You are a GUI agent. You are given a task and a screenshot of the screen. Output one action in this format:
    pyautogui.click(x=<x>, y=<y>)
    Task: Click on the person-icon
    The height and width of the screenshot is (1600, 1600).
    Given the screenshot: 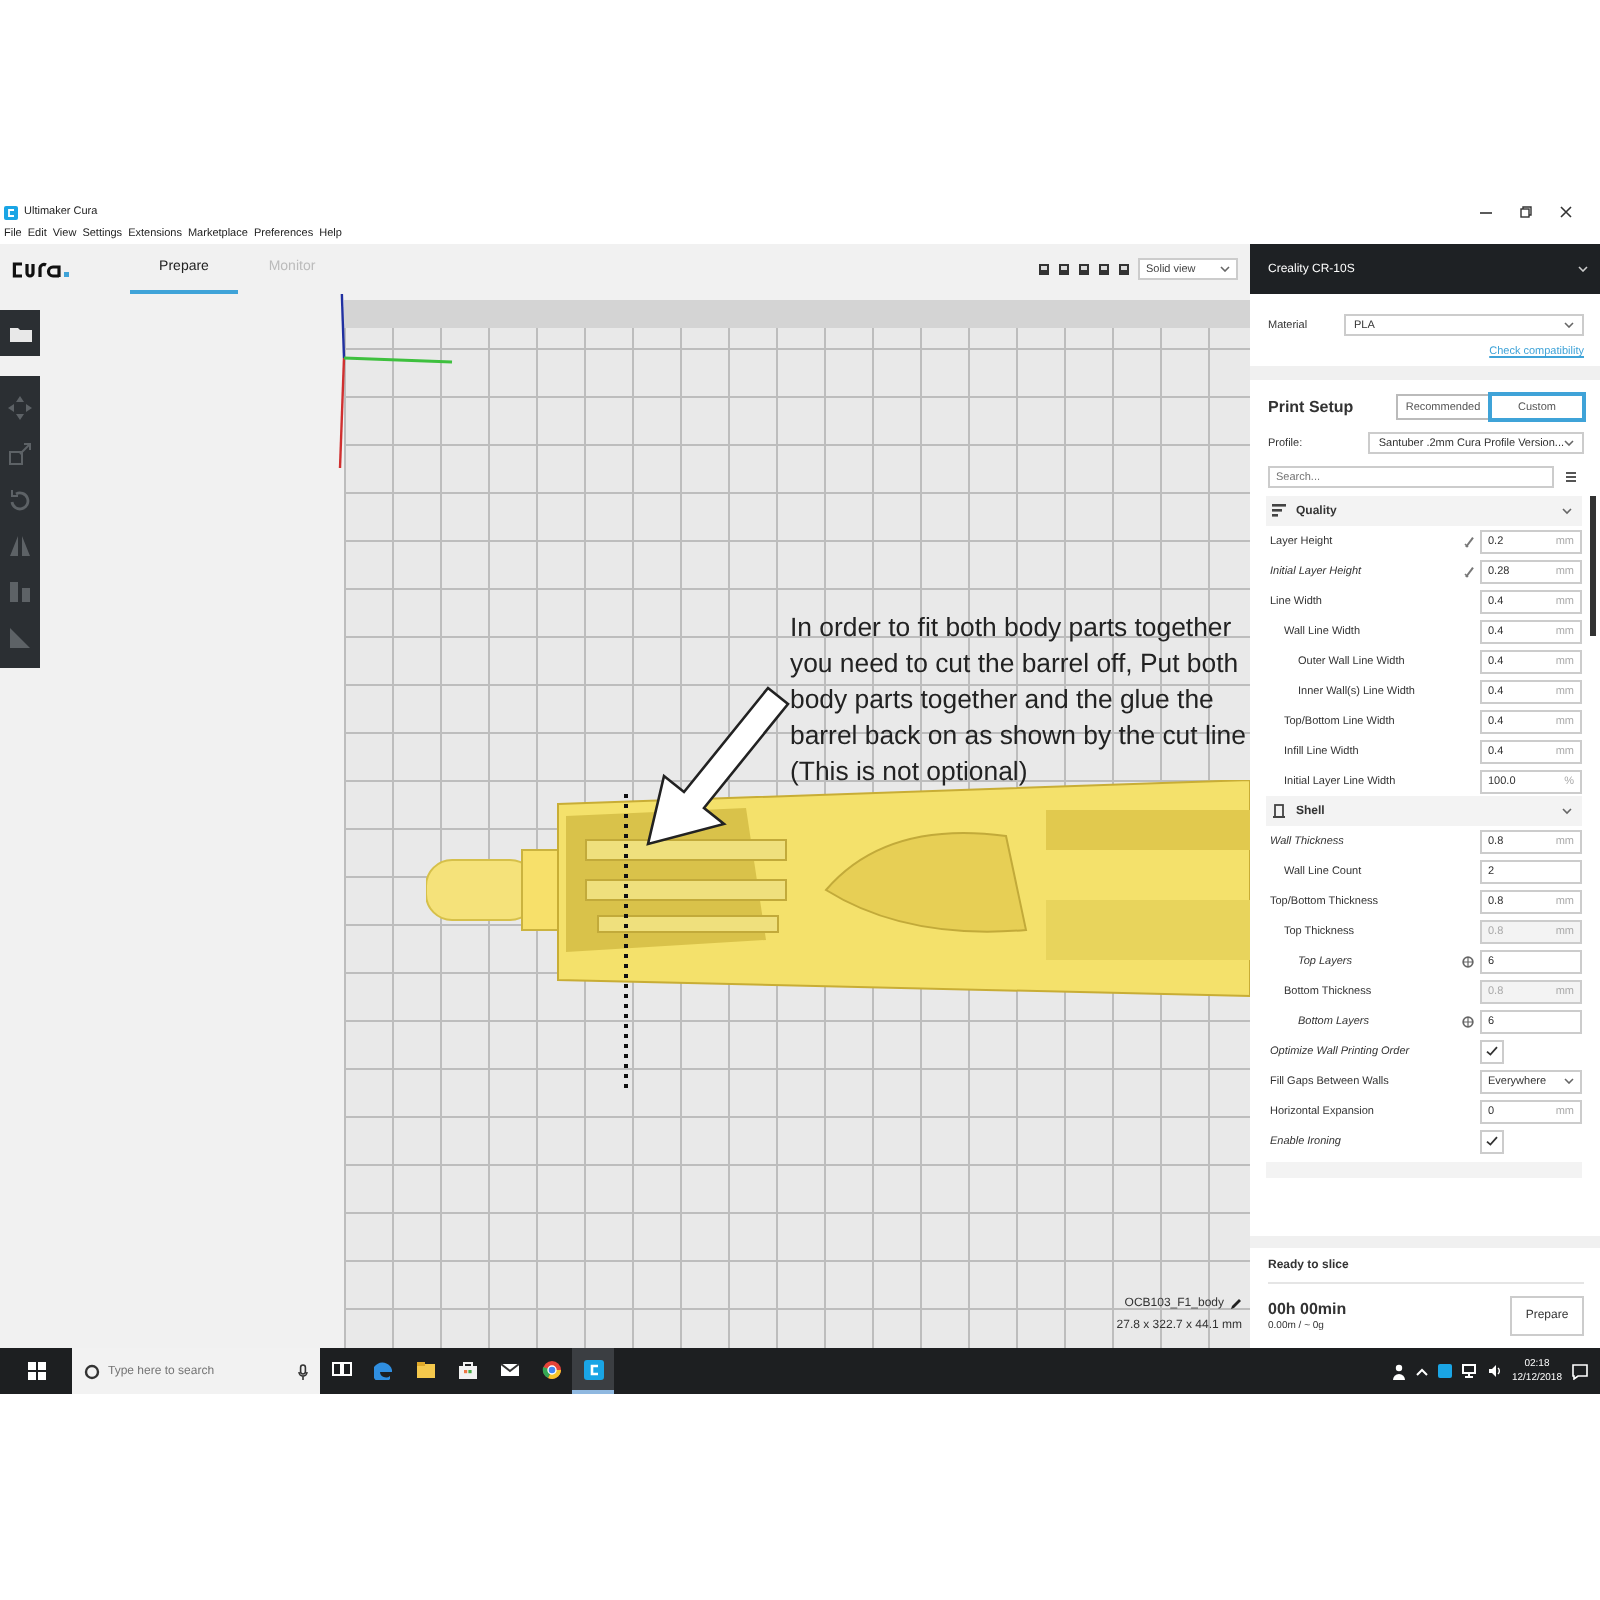 What is the action you would take?
    pyautogui.click(x=1398, y=1371)
    